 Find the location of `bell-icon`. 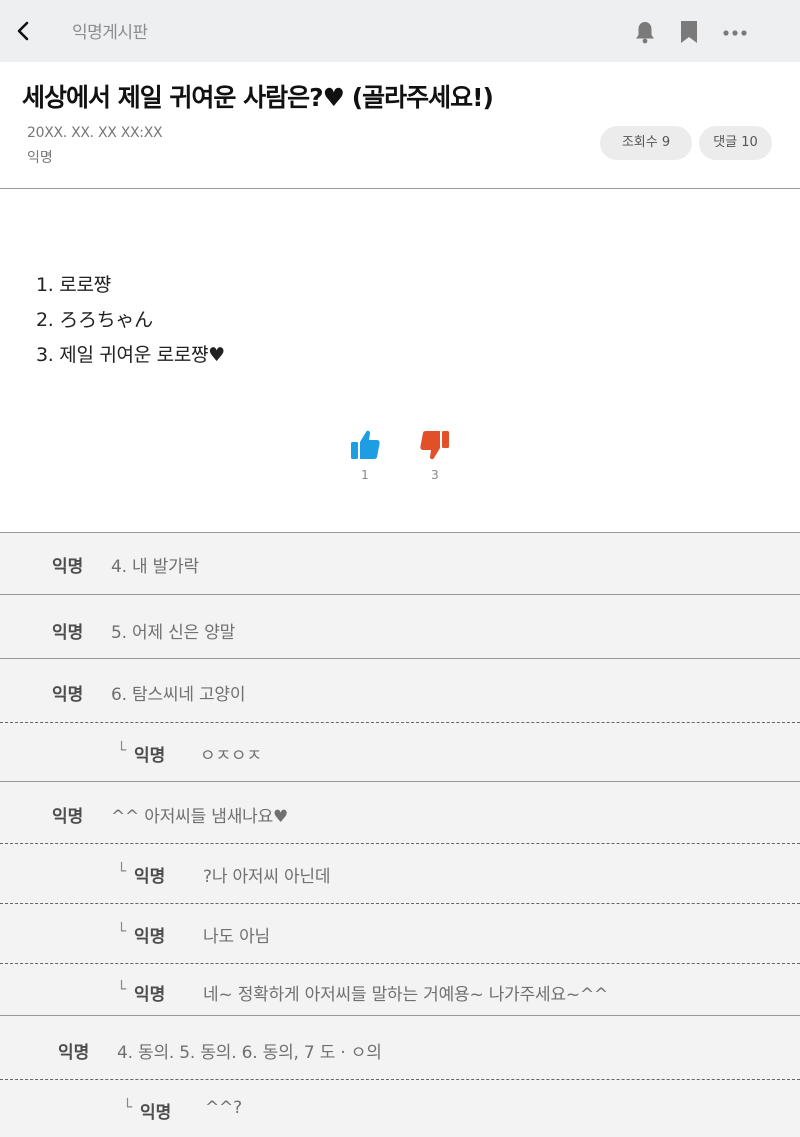

bell-icon is located at coordinates (645, 32).